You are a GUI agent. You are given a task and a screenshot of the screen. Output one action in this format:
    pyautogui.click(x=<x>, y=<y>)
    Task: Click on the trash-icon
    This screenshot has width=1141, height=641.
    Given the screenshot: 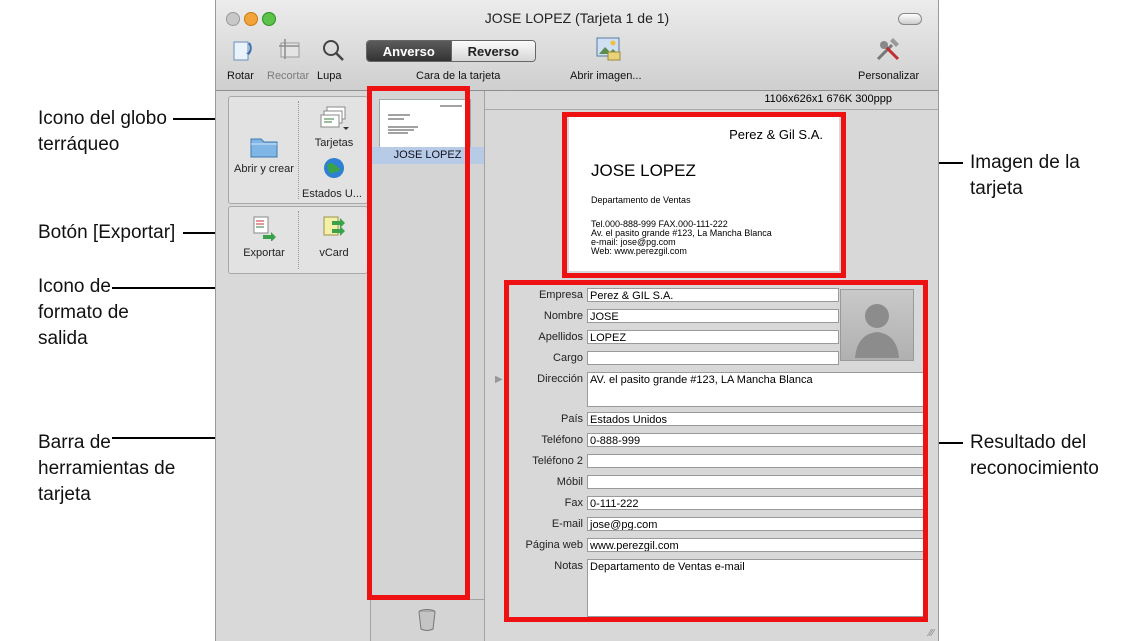 What is the action you would take?
    pyautogui.click(x=427, y=622)
    